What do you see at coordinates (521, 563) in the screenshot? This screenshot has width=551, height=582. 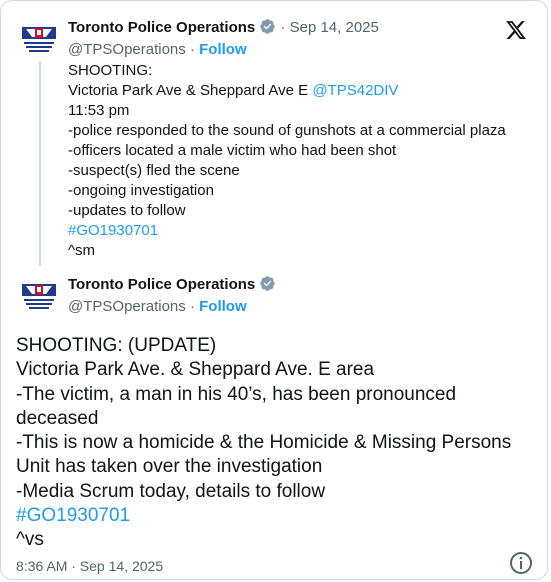 I see `info-icon` at bounding box center [521, 563].